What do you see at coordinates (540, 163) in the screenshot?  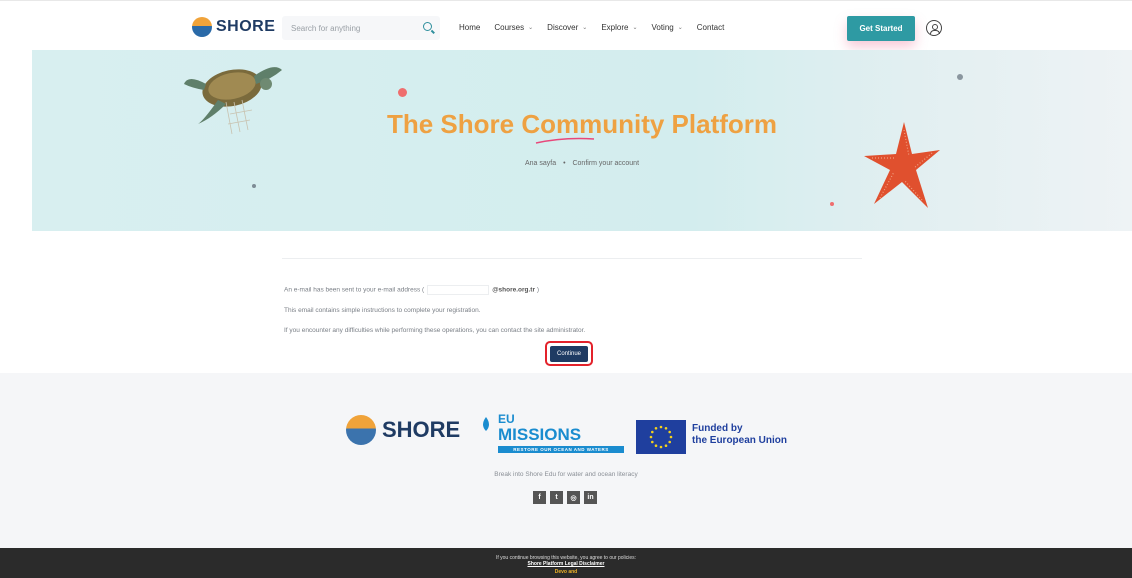 I see `breadcrumb-home: Ana sayfa` at bounding box center [540, 163].